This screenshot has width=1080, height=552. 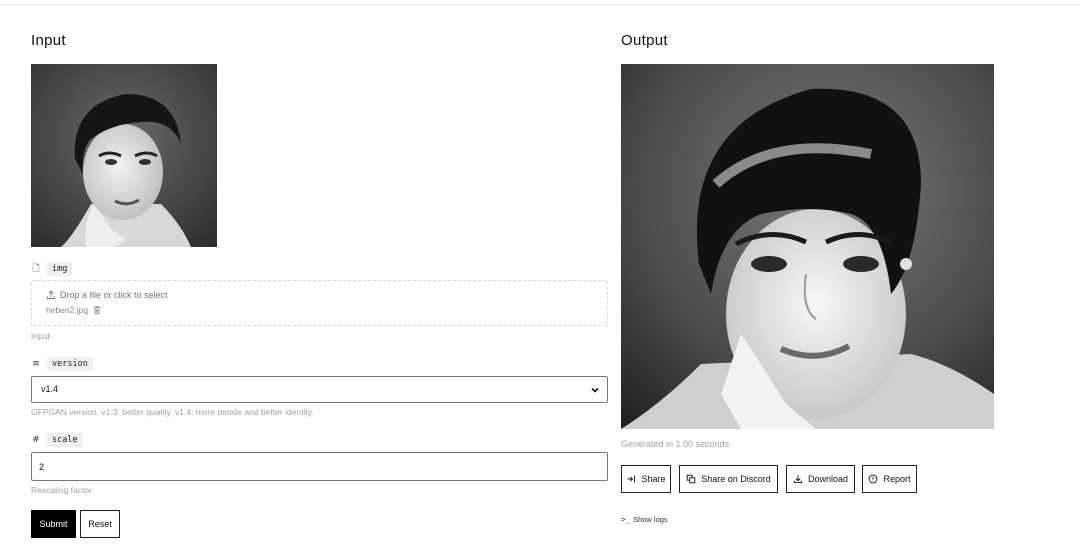 I want to click on img-field-label: 🗋 img, so click(x=52, y=269).